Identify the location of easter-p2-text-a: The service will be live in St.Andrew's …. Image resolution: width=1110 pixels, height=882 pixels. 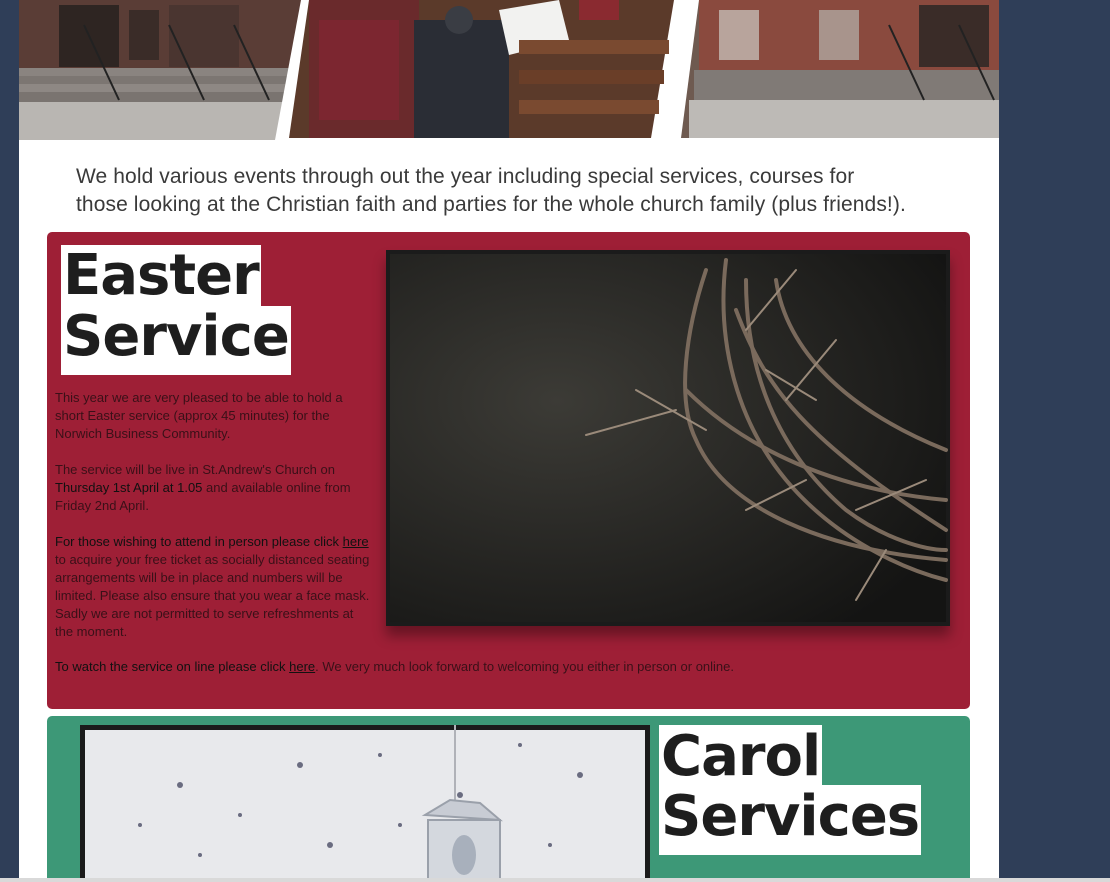
(195, 469).